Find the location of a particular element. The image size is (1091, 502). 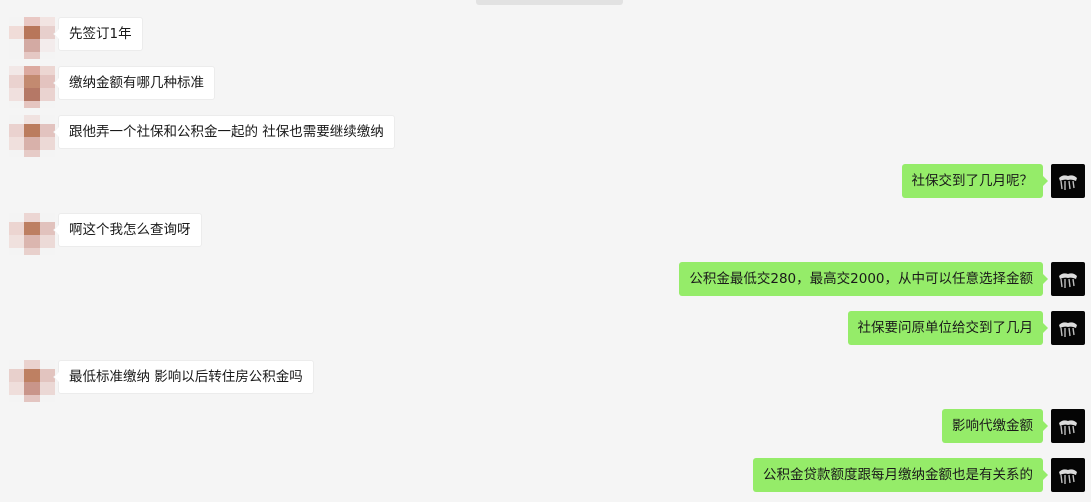

message-row: 社保交到了几月呢？ is located at coordinates (545, 181).